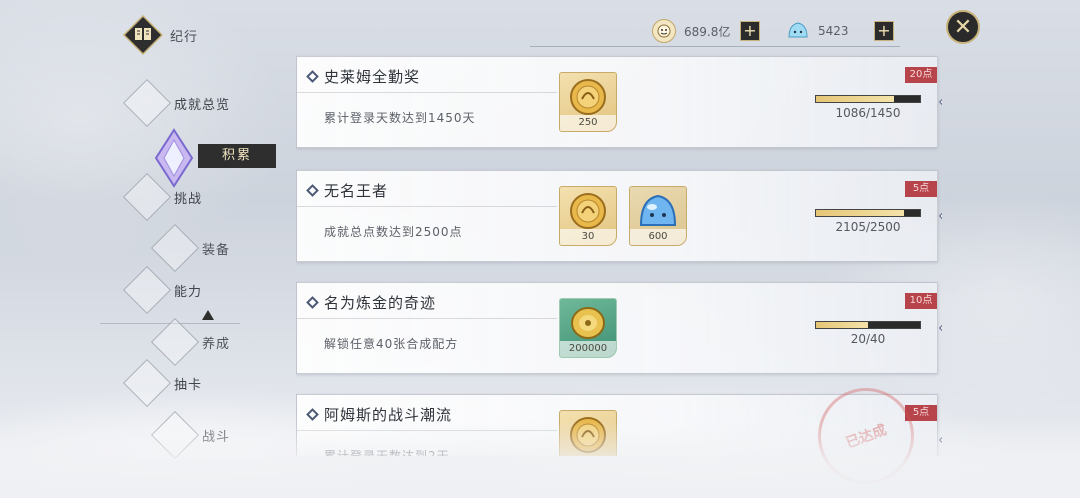  I want to click on achievement-desc: 解锁任意40张合成配方, so click(391, 344).